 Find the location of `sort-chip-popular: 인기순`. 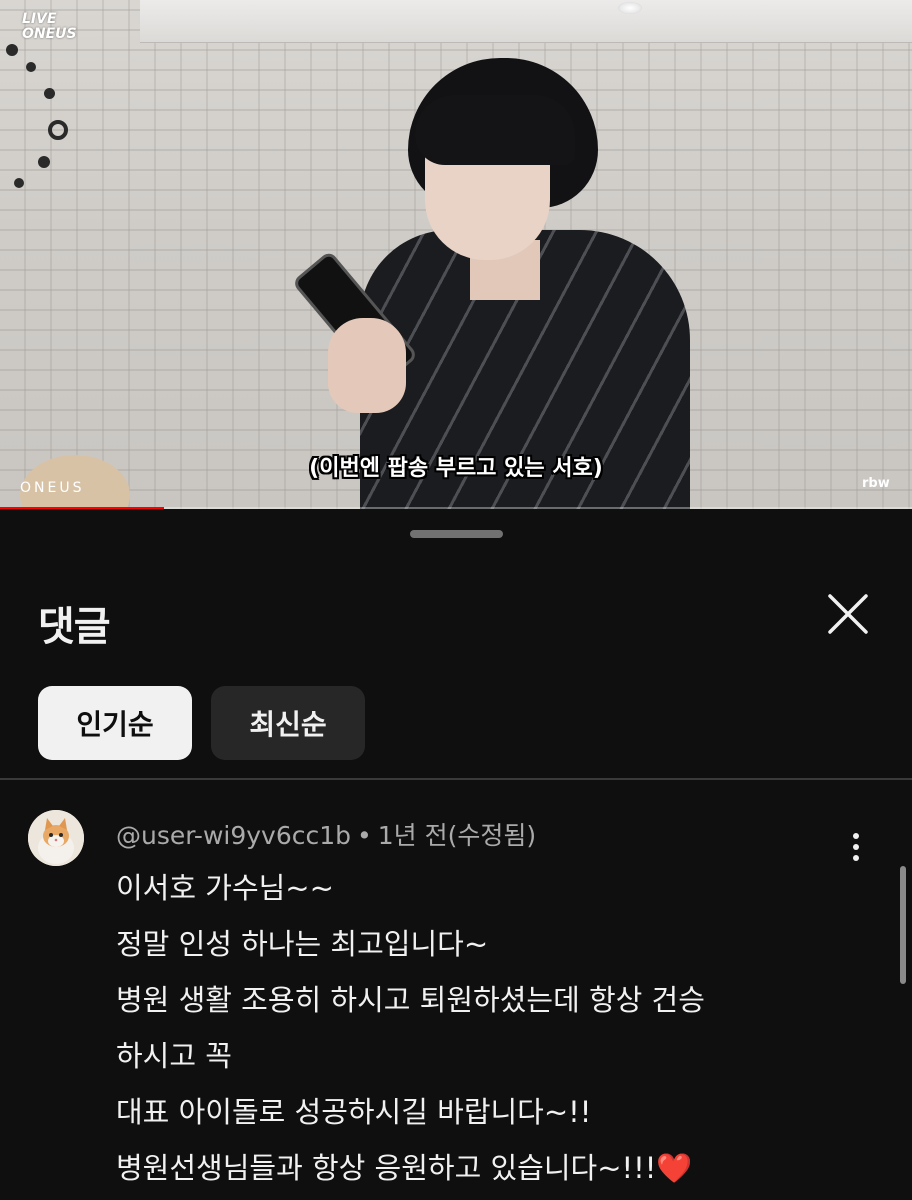

sort-chip-popular: 인기순 is located at coordinates (115, 723).